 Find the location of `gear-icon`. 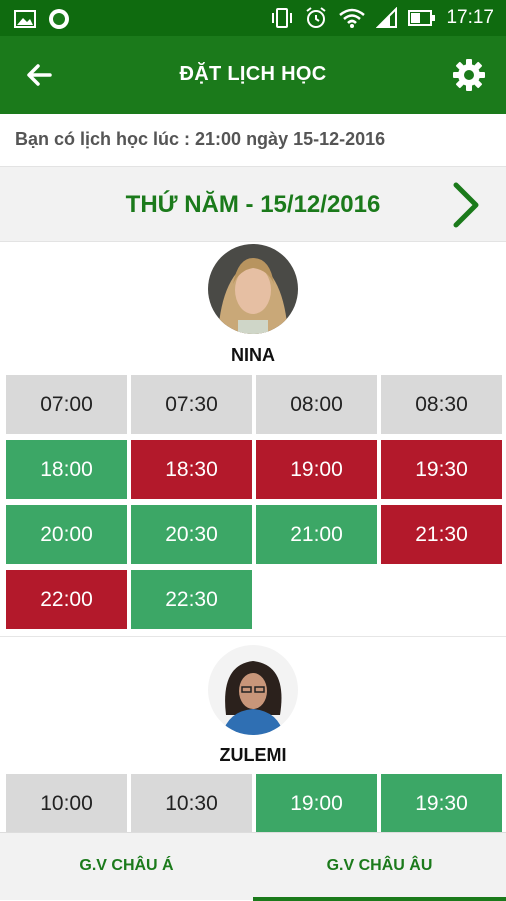

gear-icon is located at coordinates (469, 75).